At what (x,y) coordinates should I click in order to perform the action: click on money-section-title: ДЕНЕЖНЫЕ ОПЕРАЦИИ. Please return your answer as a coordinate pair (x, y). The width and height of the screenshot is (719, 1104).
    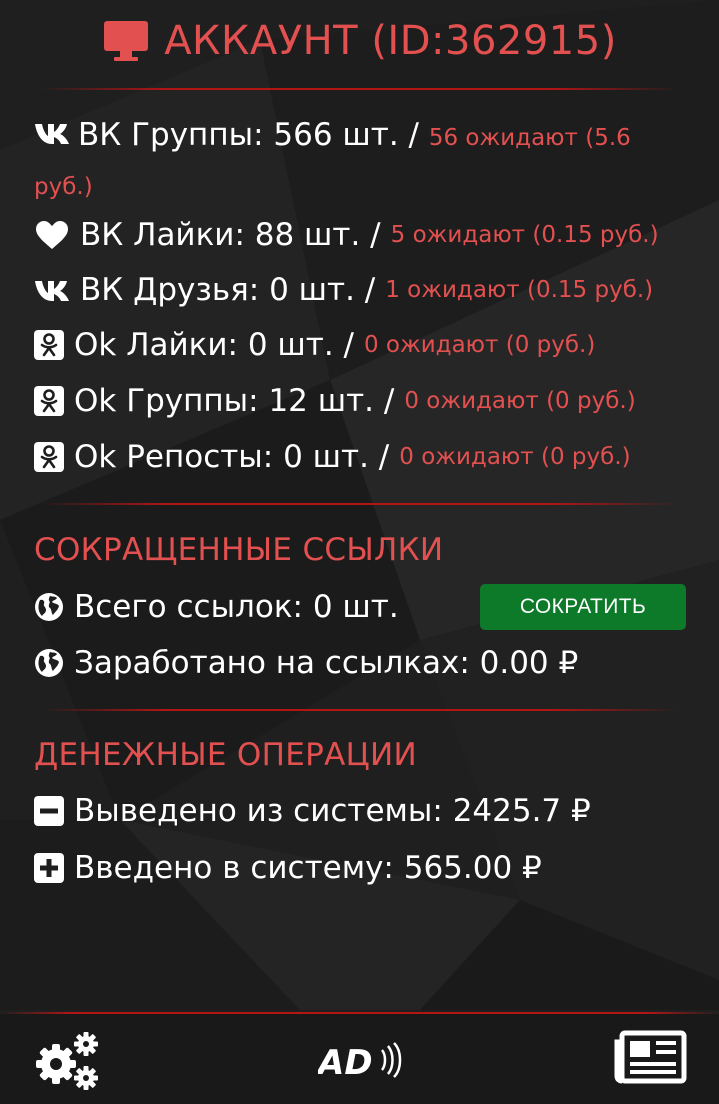
    Looking at the image, I should click on (225, 755).